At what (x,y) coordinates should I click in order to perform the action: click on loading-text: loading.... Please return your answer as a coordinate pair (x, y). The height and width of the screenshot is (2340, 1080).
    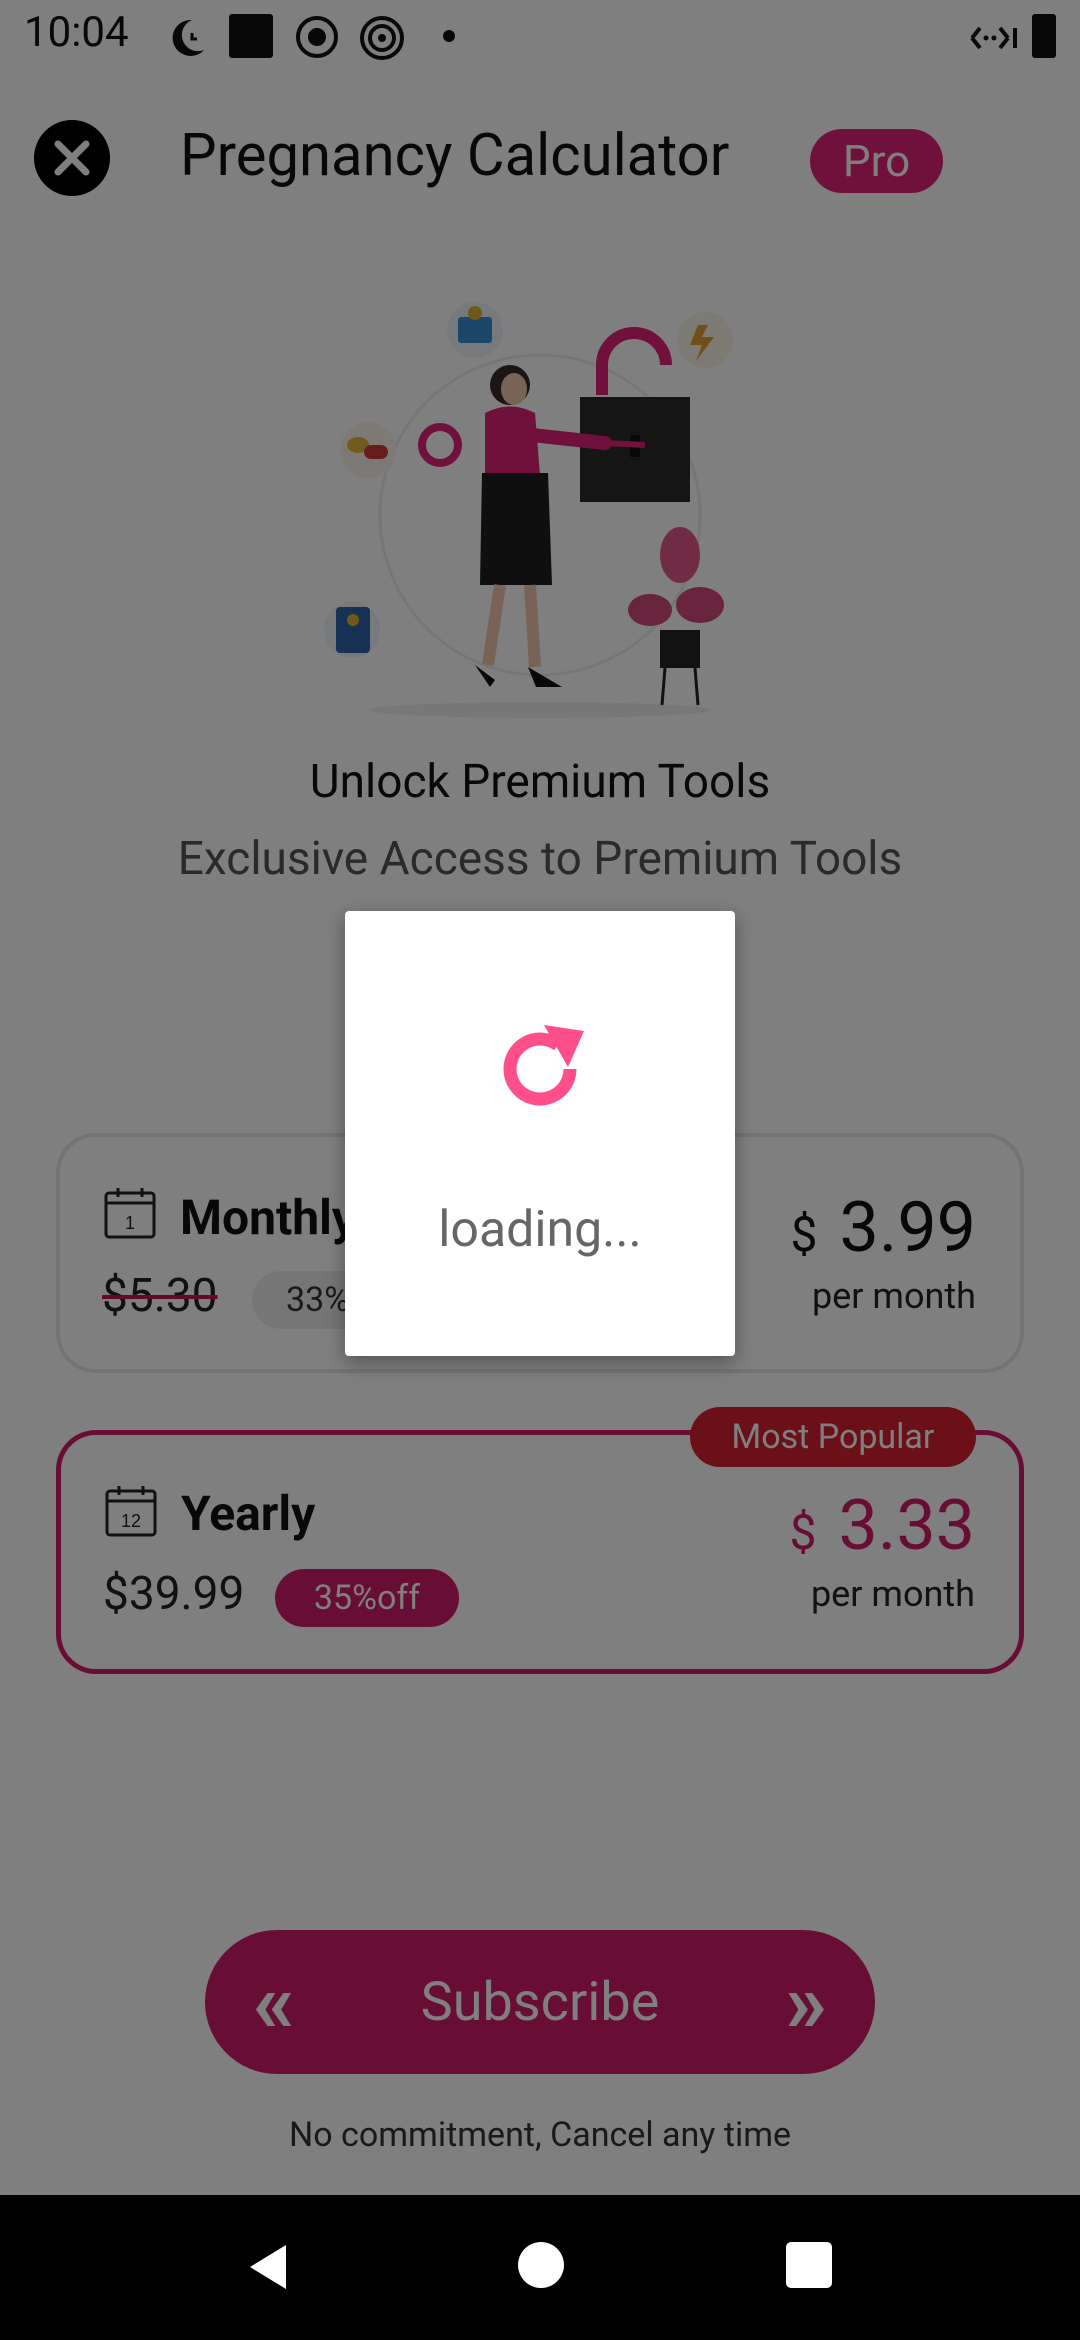
    Looking at the image, I should click on (540, 1230).